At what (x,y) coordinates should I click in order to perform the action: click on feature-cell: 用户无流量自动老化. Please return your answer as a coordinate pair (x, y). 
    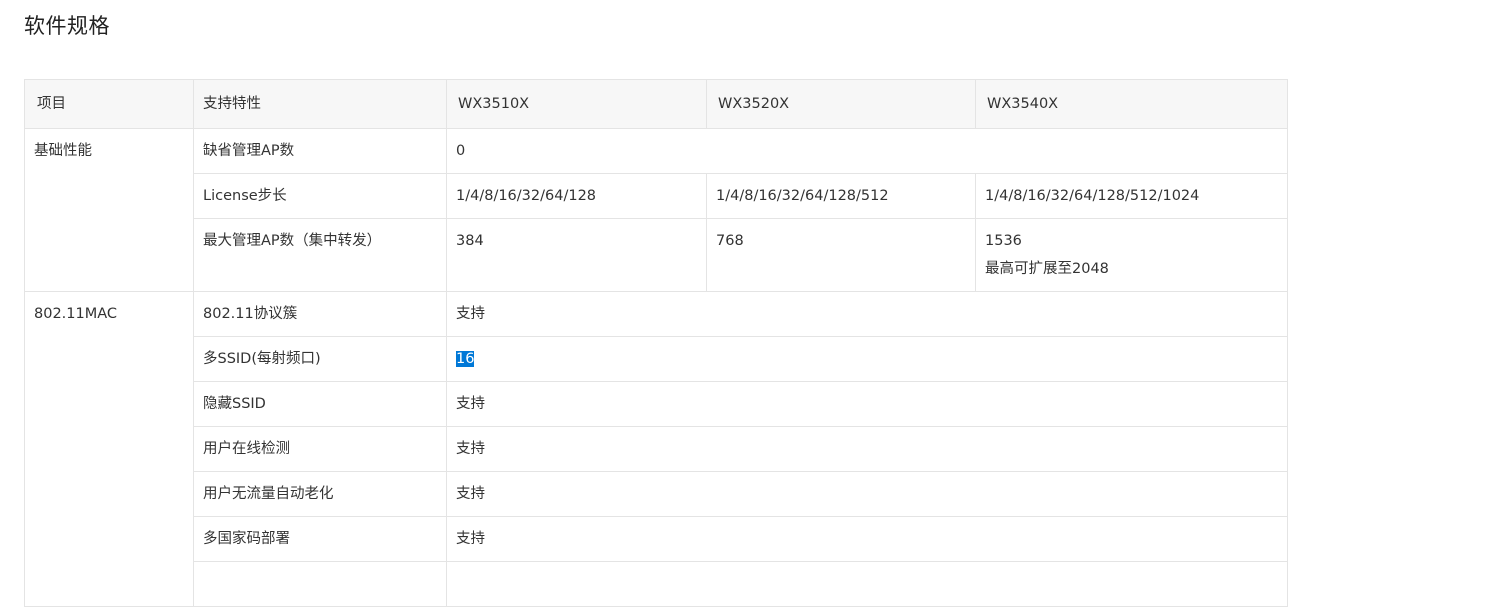
    Looking at the image, I should click on (320, 494).